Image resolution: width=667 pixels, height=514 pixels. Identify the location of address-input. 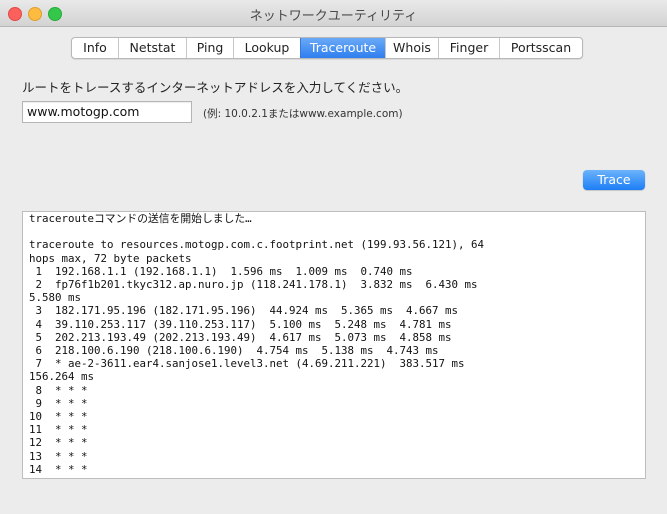
(107, 112).